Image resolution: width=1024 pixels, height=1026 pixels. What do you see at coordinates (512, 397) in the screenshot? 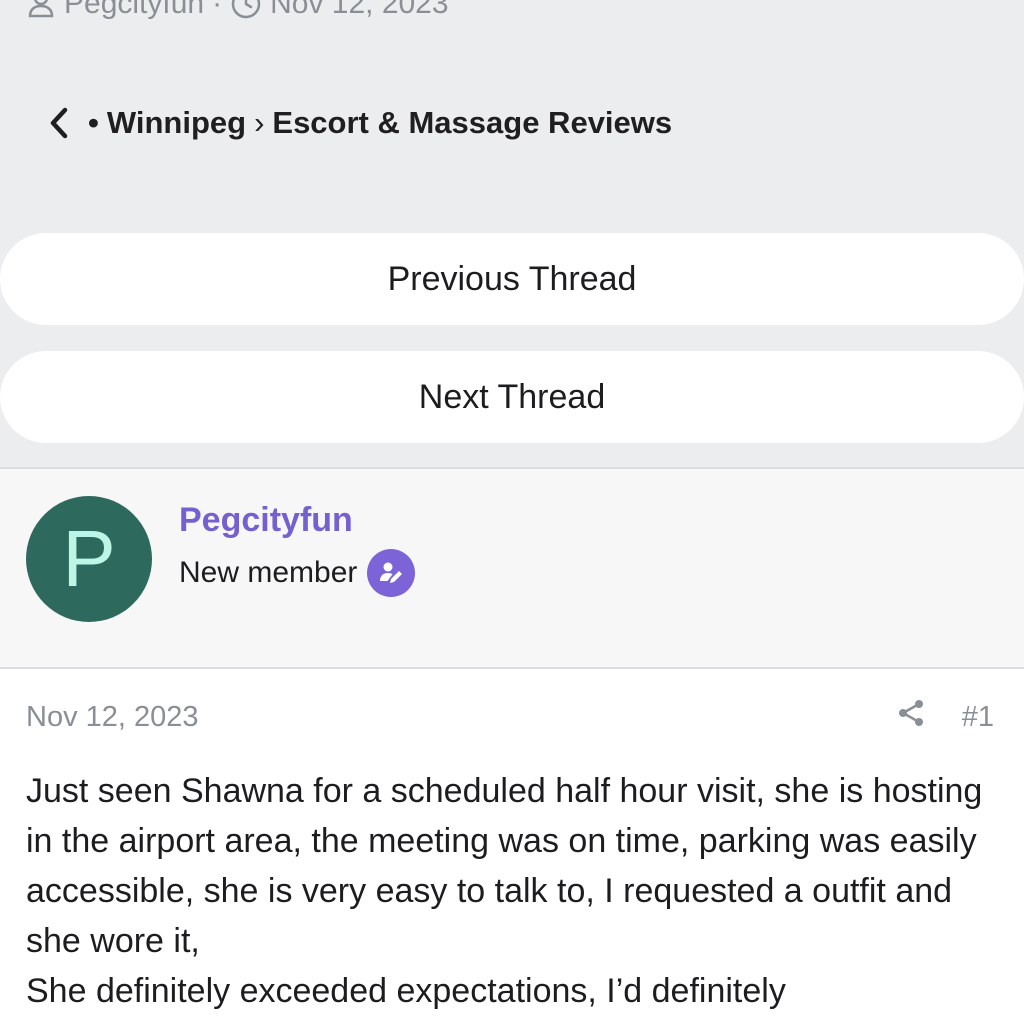
I see `next-thread-button: Next Thread` at bounding box center [512, 397].